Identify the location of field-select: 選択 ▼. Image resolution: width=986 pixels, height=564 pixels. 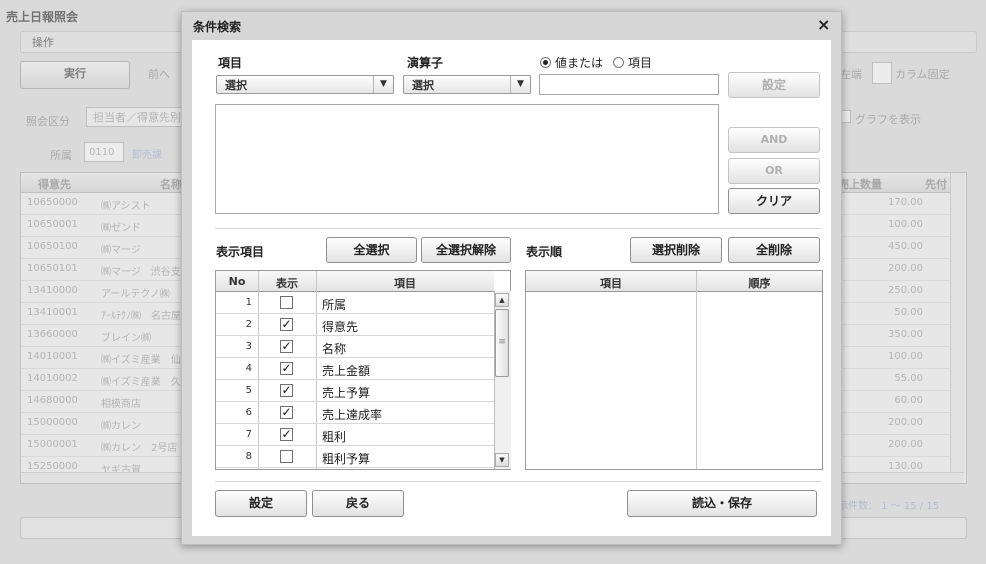
(305, 84).